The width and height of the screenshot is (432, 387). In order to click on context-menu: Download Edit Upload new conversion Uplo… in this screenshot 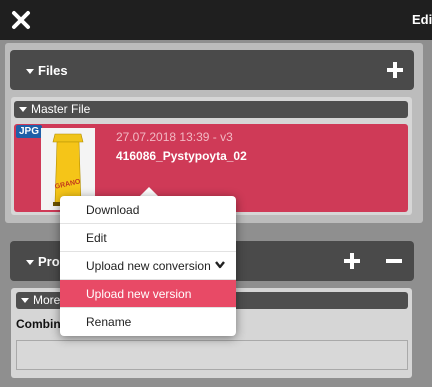, I will do `click(148, 266)`.